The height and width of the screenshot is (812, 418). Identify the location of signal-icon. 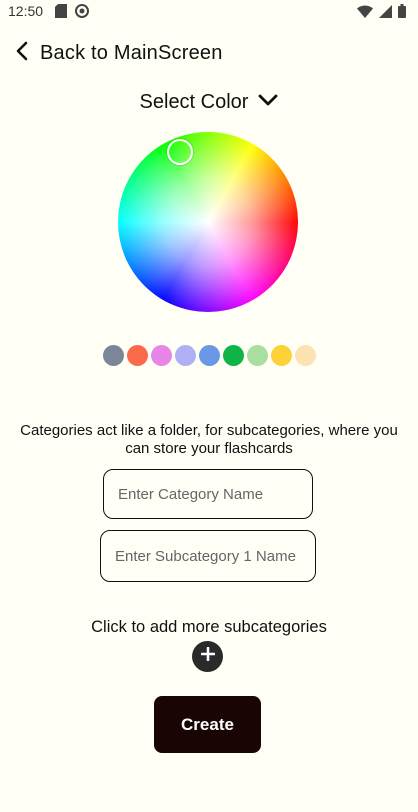
(385, 13).